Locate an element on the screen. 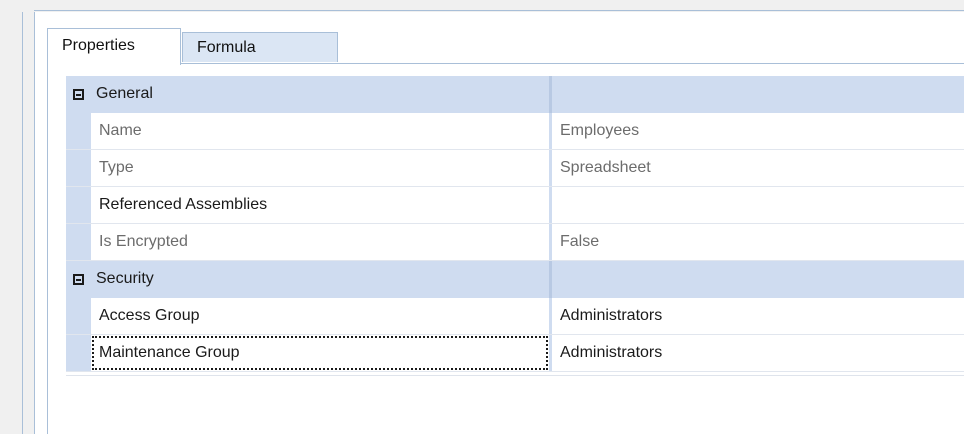  property-value: Employees is located at coordinates (758, 131).